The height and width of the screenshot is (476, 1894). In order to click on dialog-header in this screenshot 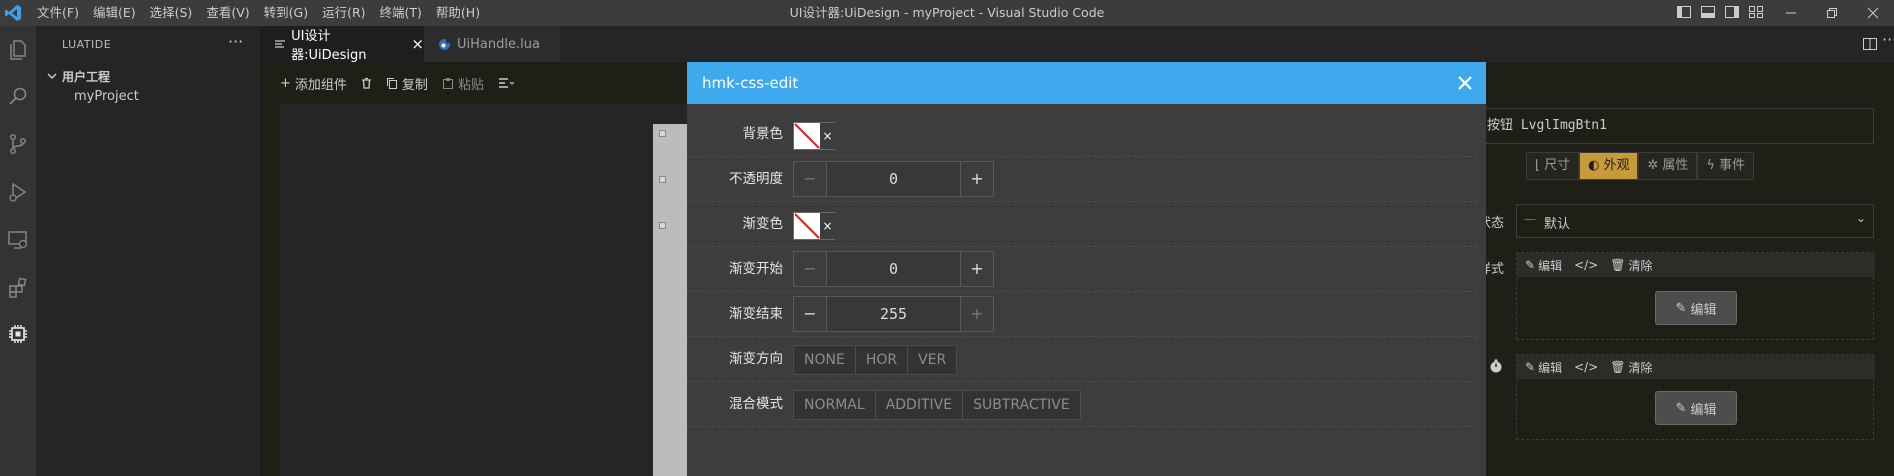, I will do `click(1086, 83)`.